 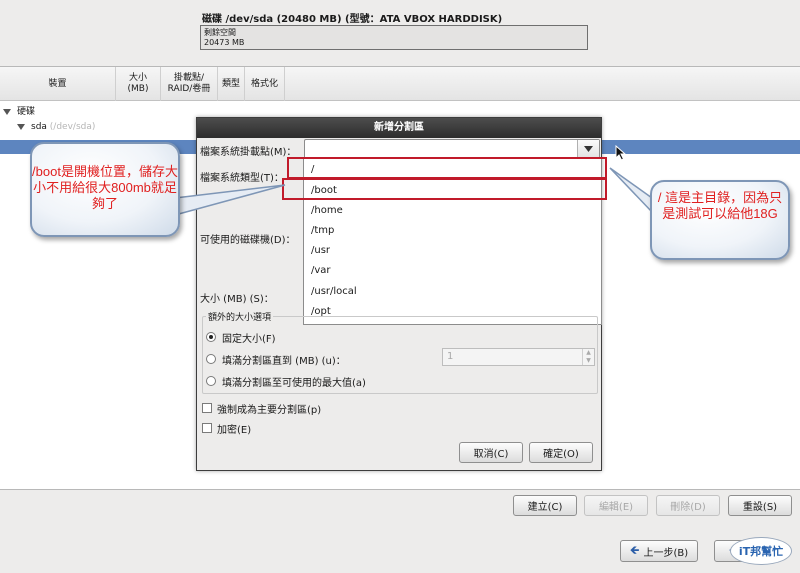 I want to click on callout-right-pointer, so click(x=631, y=190).